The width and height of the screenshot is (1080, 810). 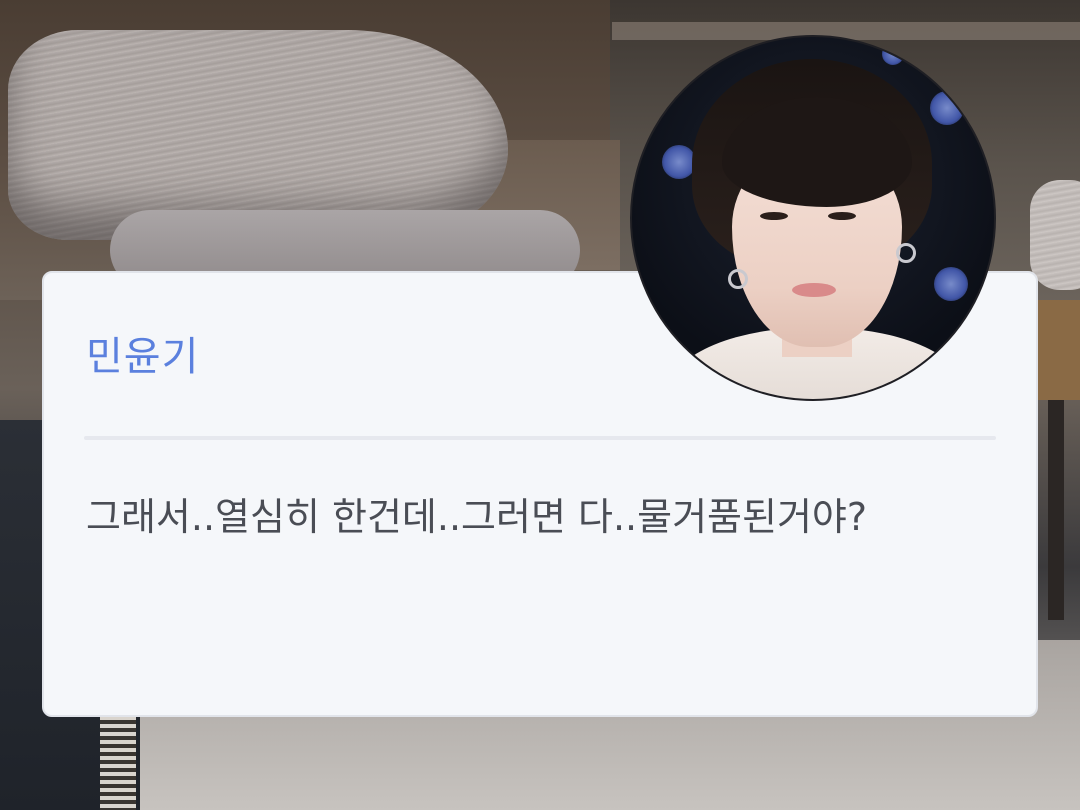 What do you see at coordinates (540, 438) in the screenshot?
I see `divider` at bounding box center [540, 438].